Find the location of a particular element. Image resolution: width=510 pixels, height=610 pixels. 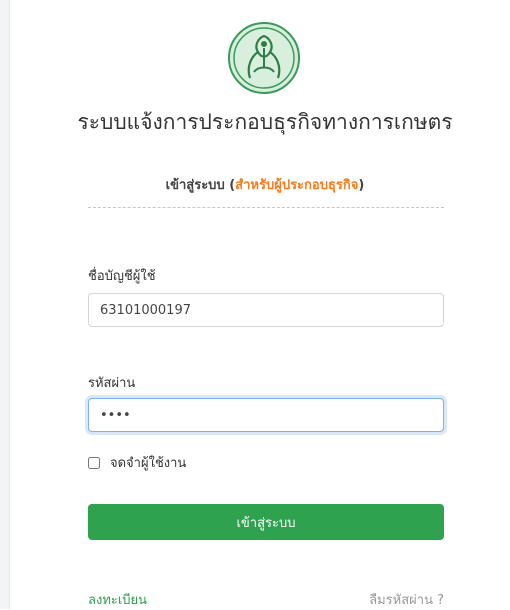

subtitle-suffix: ) is located at coordinates (361, 185).